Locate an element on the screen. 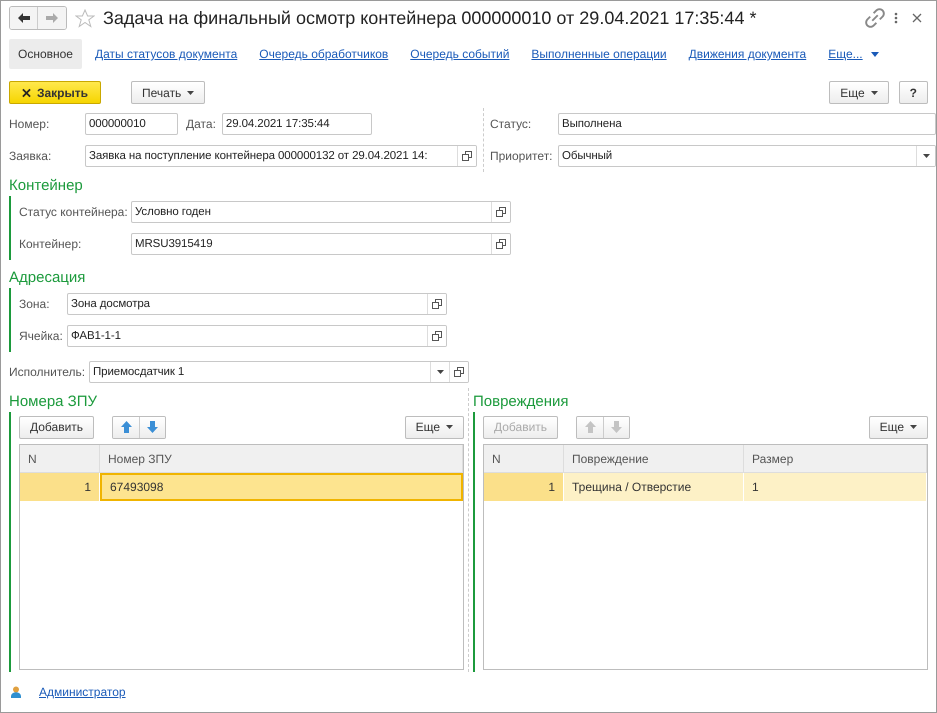 Image resolution: width=937 pixels, height=713 pixels. tab: Даты статусов документа is located at coordinates (166, 54).